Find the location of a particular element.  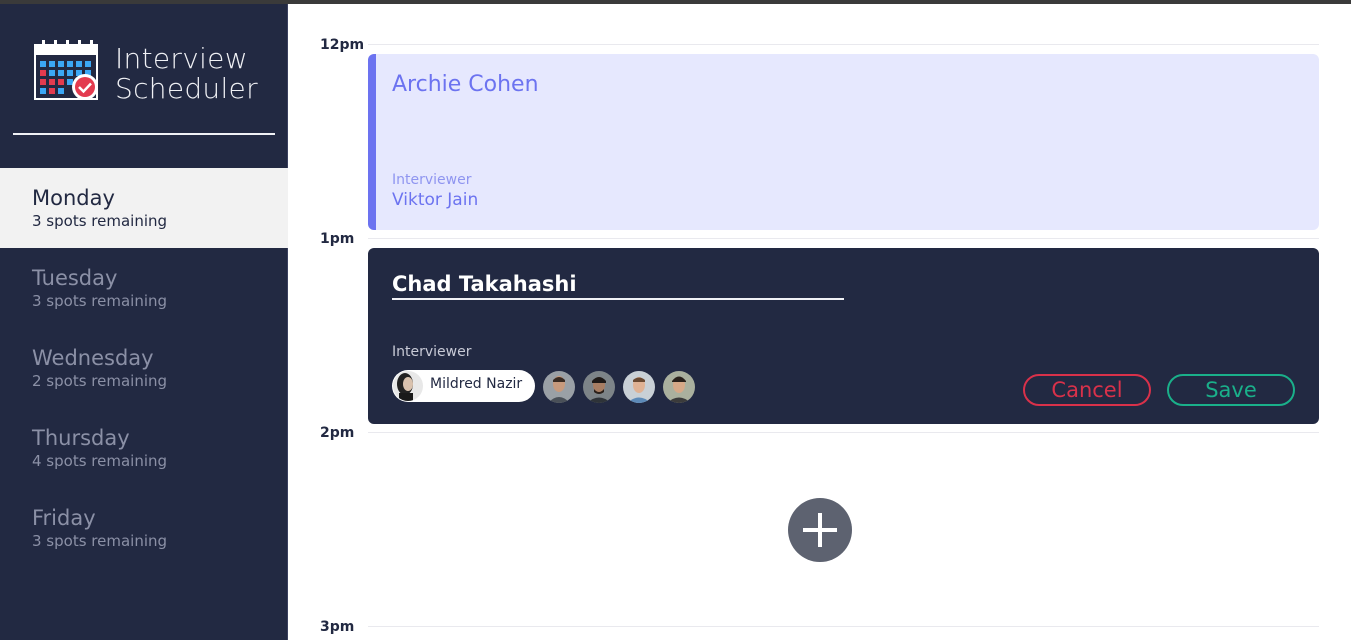

time-label: 3pm is located at coordinates (337, 627).